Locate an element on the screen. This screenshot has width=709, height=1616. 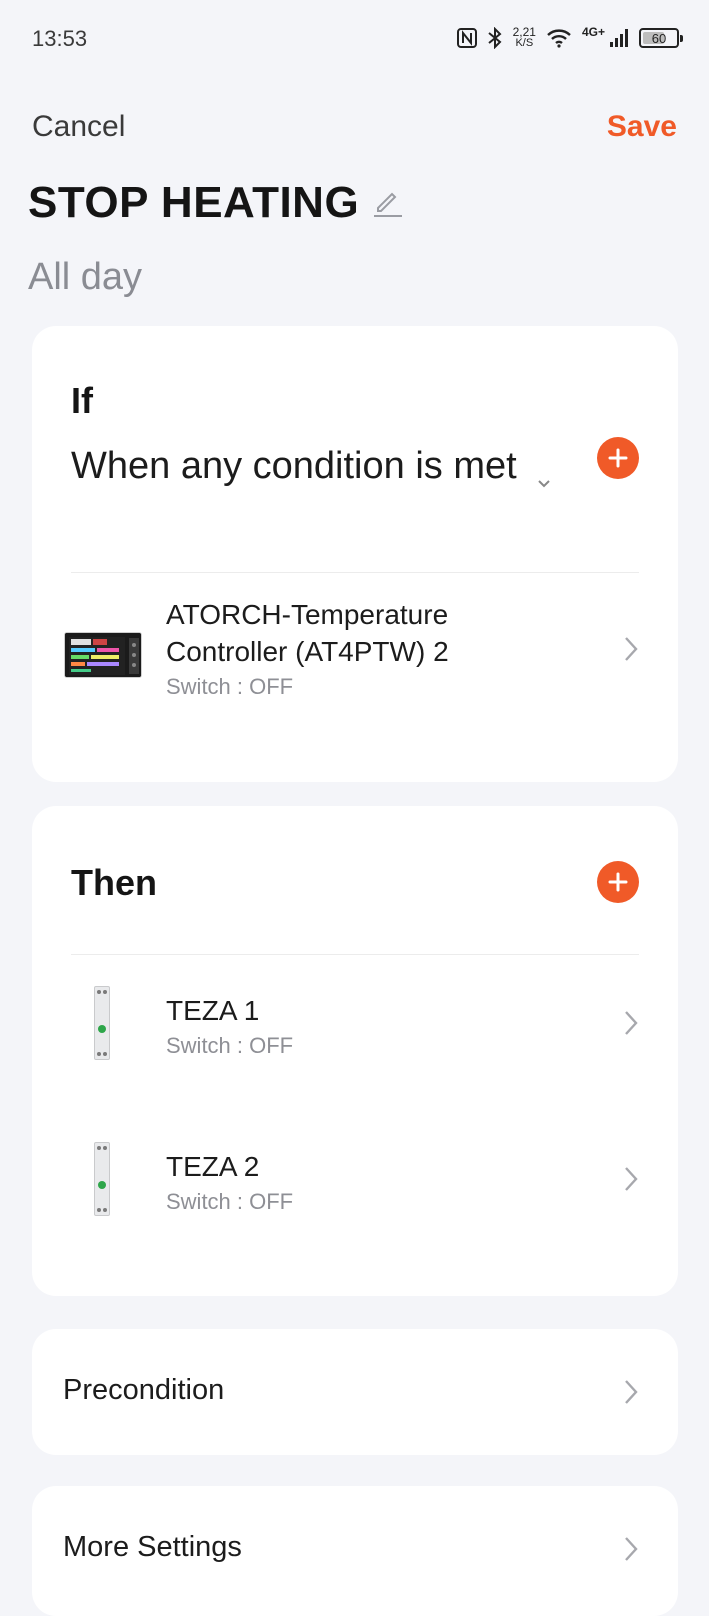
temperature-controller-thumbnail is located at coordinates (103, 655).